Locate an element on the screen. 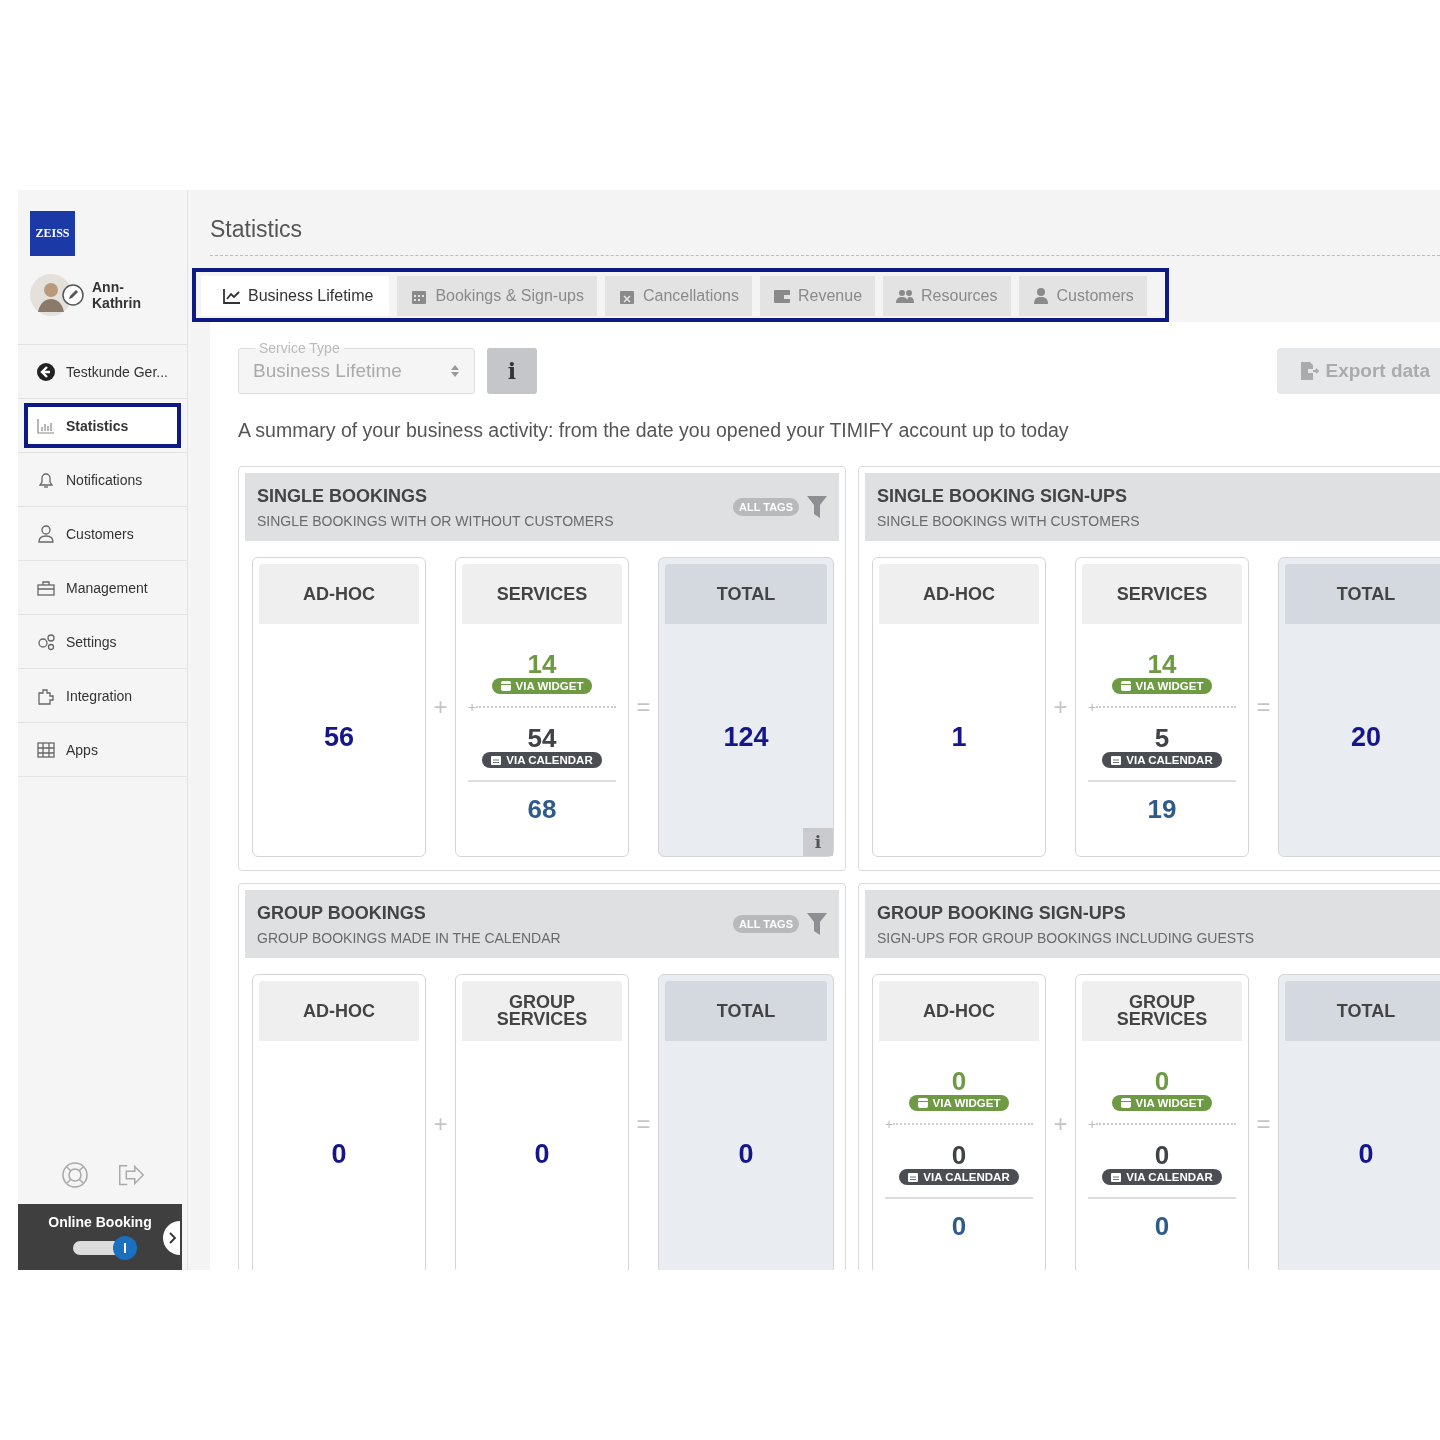 The width and height of the screenshot is (1440, 1440). summary-text: A summary of your business activity: from the date you opened your TIMIFY account up to today is located at coordinates (654, 430).